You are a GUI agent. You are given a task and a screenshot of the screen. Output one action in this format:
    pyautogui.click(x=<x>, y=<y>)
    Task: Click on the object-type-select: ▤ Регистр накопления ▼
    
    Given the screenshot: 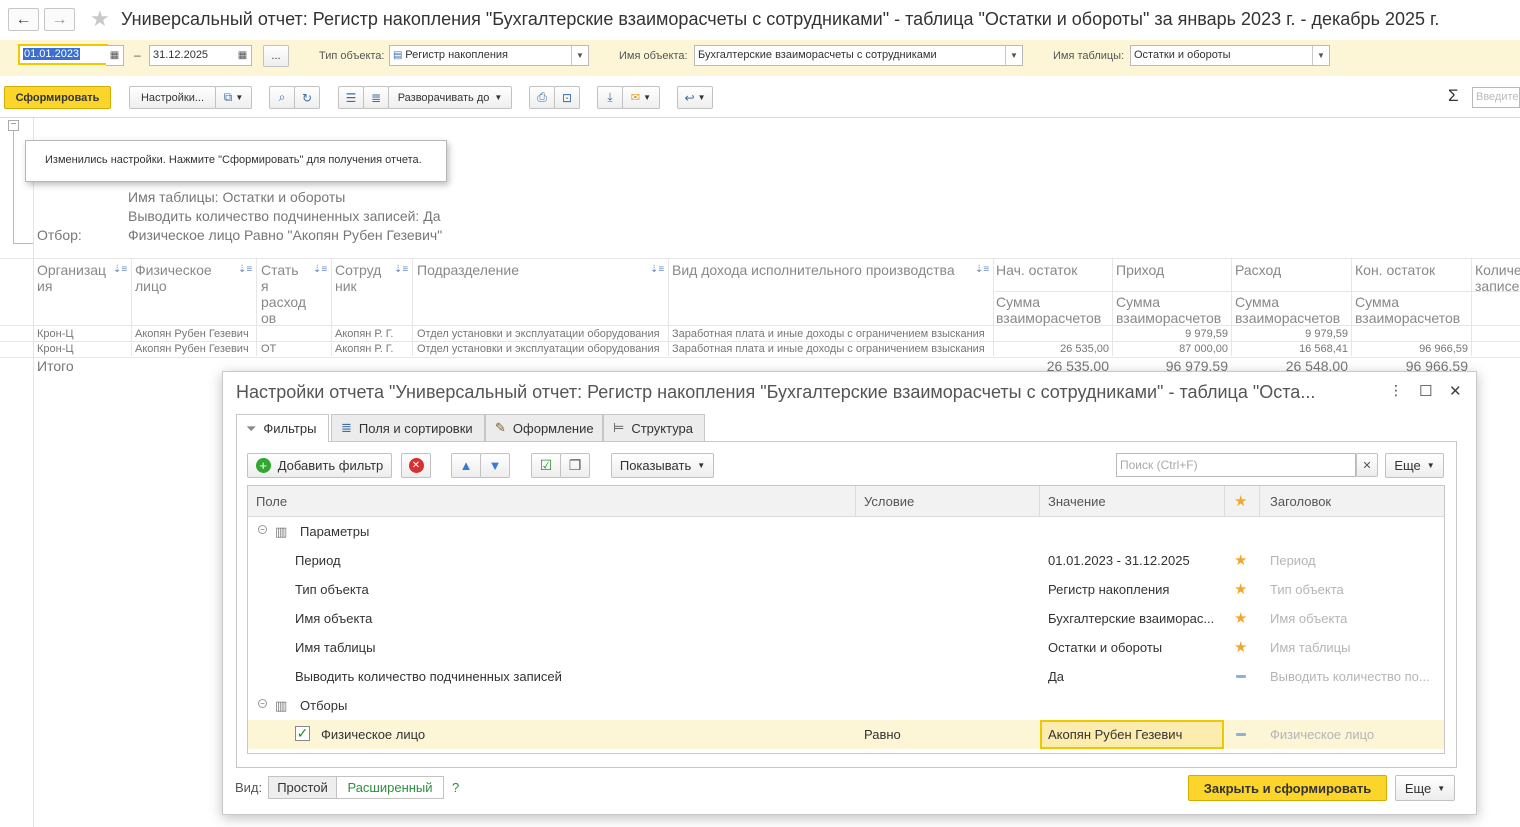 What is the action you would take?
    pyautogui.click(x=489, y=55)
    